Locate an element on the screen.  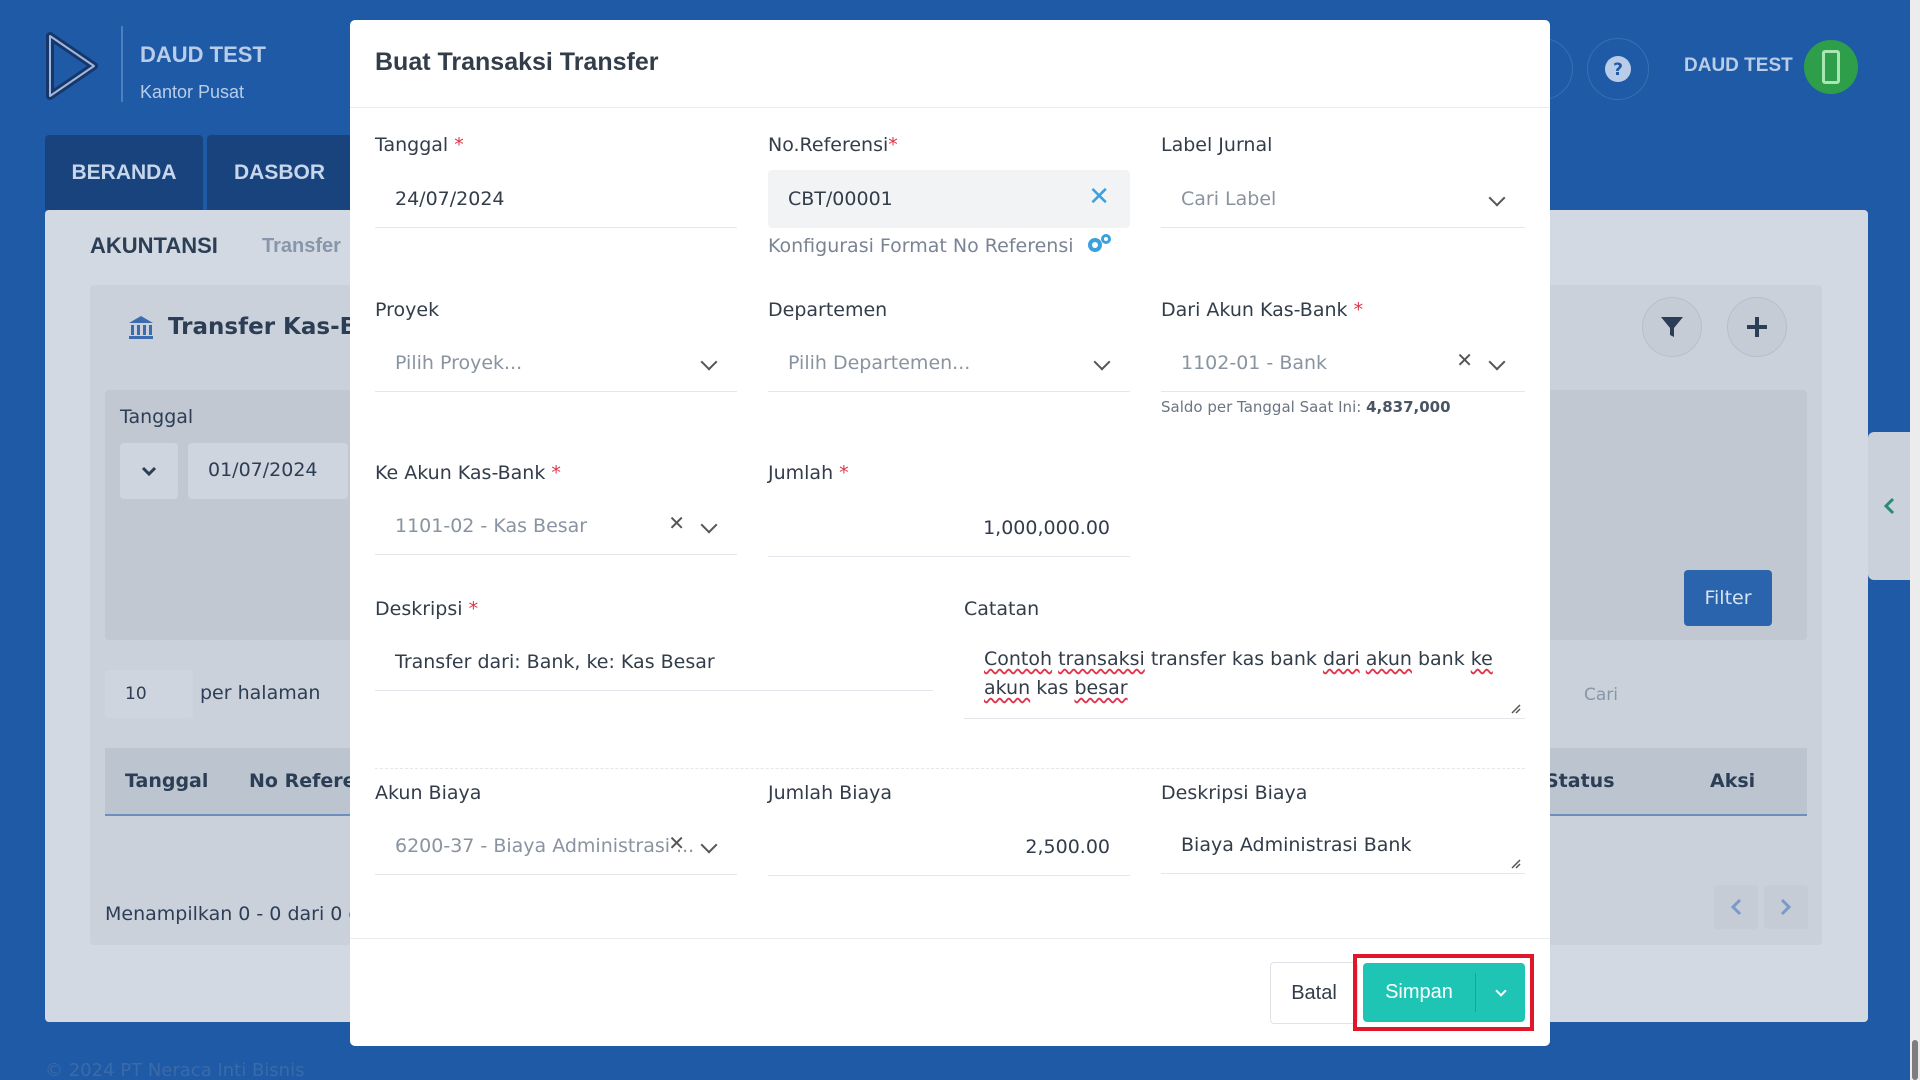
label-jurnal-placeholder: Cari Label is located at coordinates (1229, 198).